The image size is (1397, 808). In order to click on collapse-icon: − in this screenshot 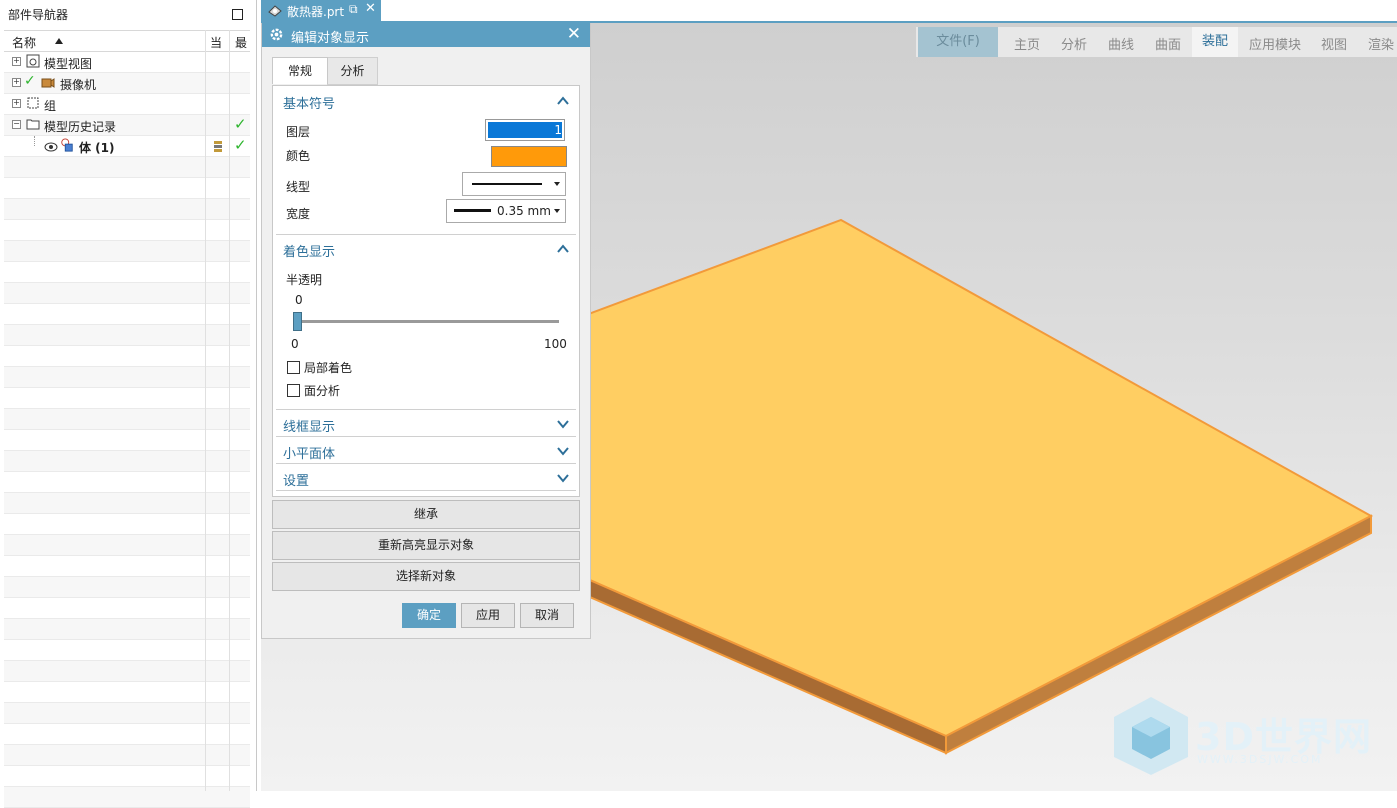, I will do `click(16, 124)`.